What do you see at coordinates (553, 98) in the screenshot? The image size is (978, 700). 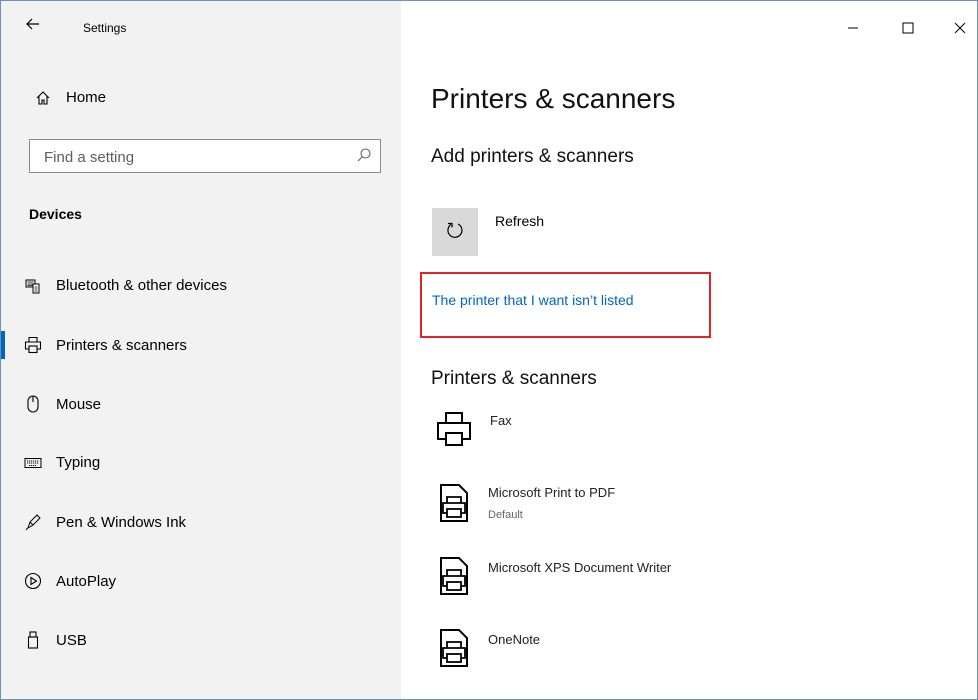 I see `page-title: Printers & scanners` at bounding box center [553, 98].